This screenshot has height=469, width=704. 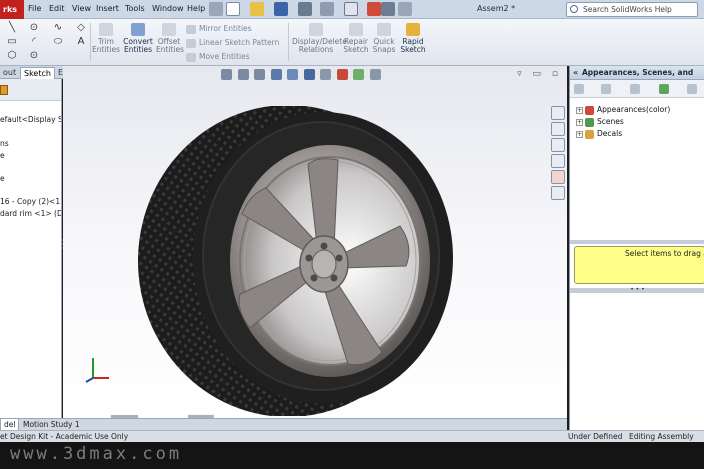 I want to click on tree-appearances: + Appearances(color), so click(x=623, y=110).